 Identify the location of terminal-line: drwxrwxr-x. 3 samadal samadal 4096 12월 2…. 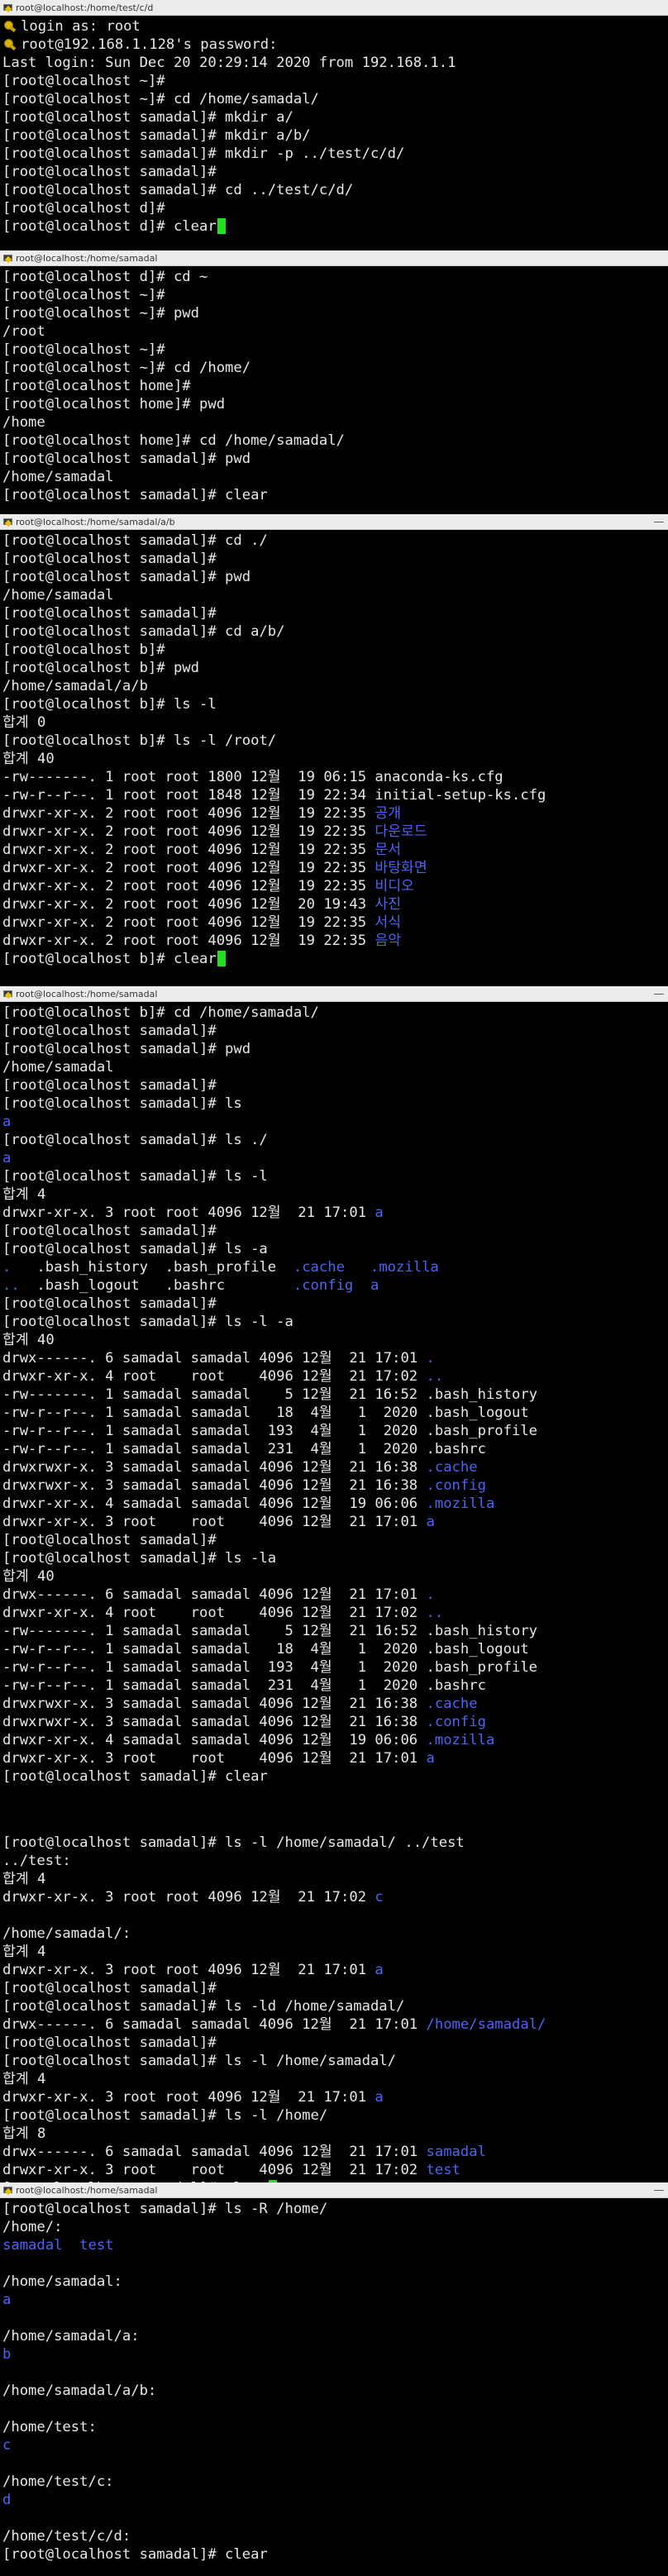
(335, 1704).